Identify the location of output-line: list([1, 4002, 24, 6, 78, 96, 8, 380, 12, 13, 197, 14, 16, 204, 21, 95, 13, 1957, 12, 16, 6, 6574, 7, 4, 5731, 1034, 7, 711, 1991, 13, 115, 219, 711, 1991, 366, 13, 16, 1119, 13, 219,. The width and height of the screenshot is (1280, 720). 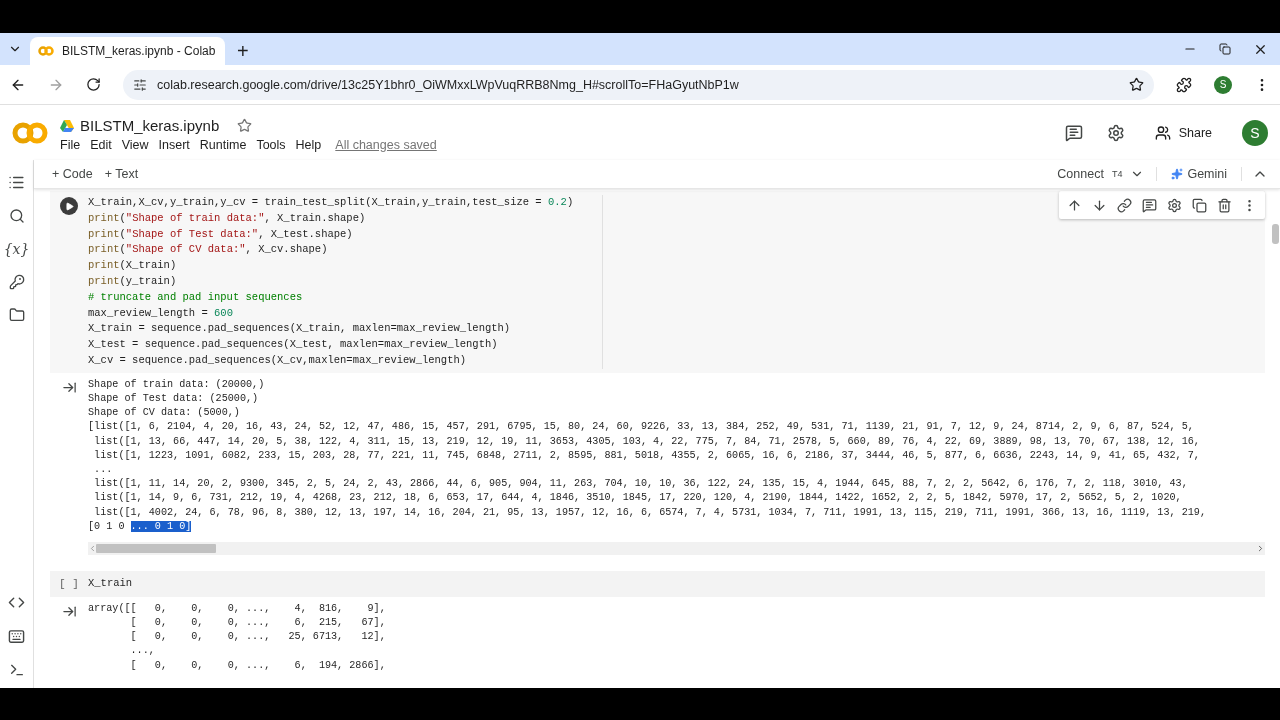
(650, 512).